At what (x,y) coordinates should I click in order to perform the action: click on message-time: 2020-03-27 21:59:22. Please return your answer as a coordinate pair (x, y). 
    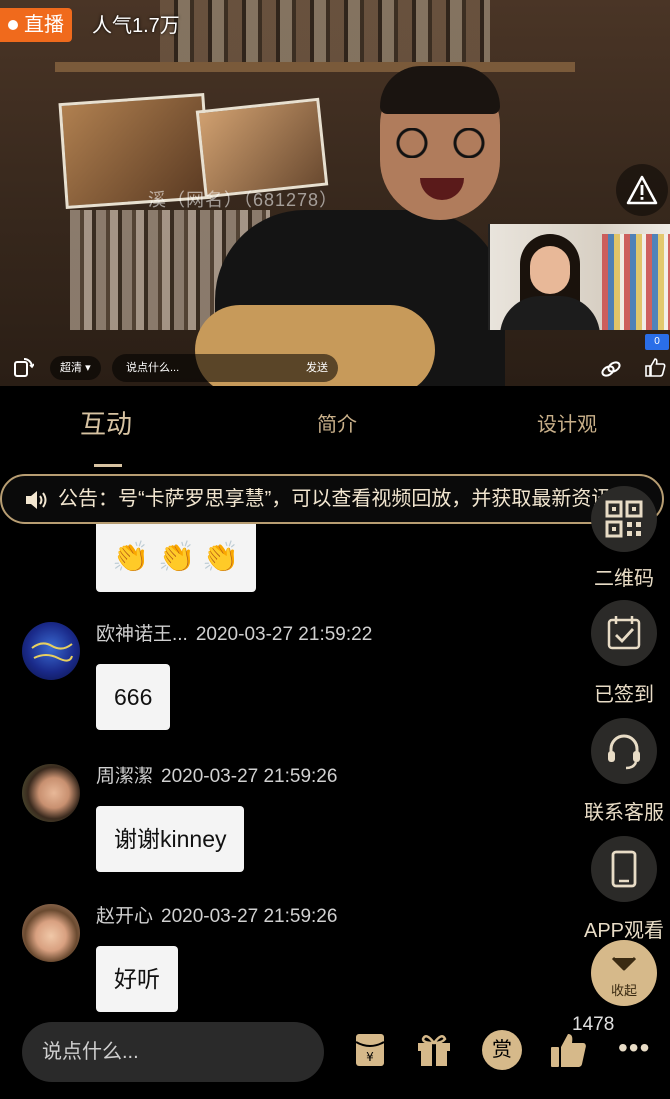
    Looking at the image, I should click on (284, 634).